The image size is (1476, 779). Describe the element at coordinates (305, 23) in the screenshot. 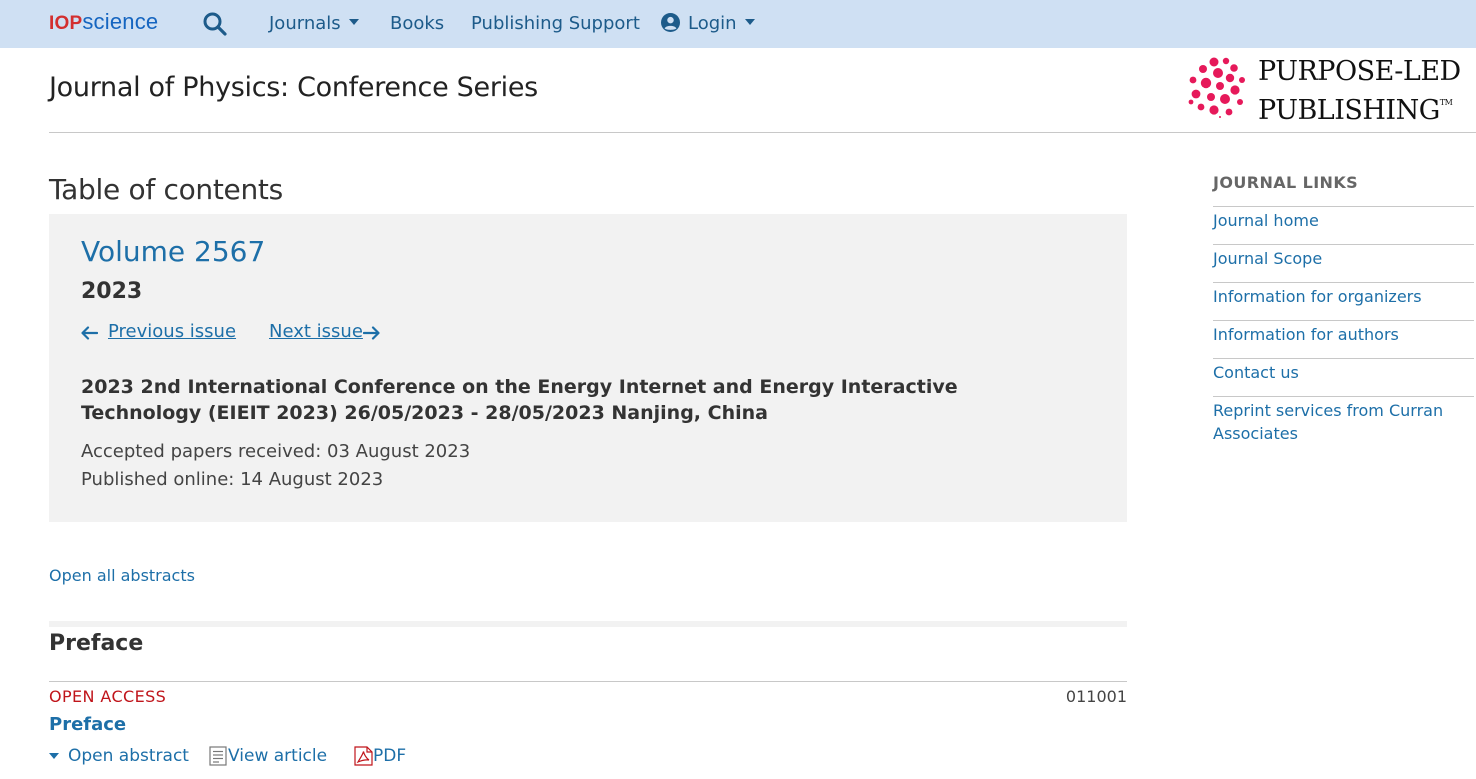

I see `nav-journals-label: Journals` at that location.